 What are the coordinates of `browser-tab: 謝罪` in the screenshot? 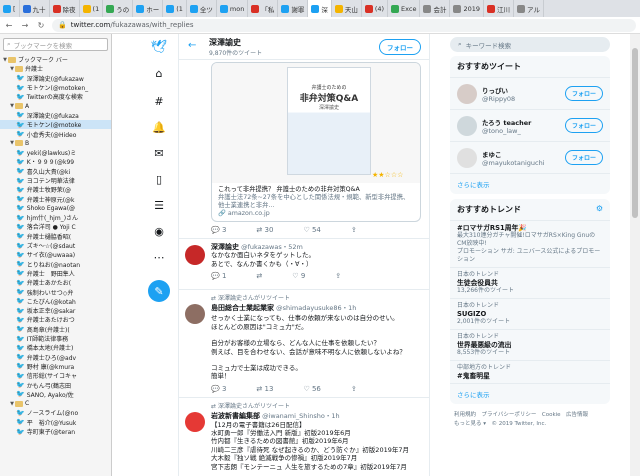 It's located at (293, 8).